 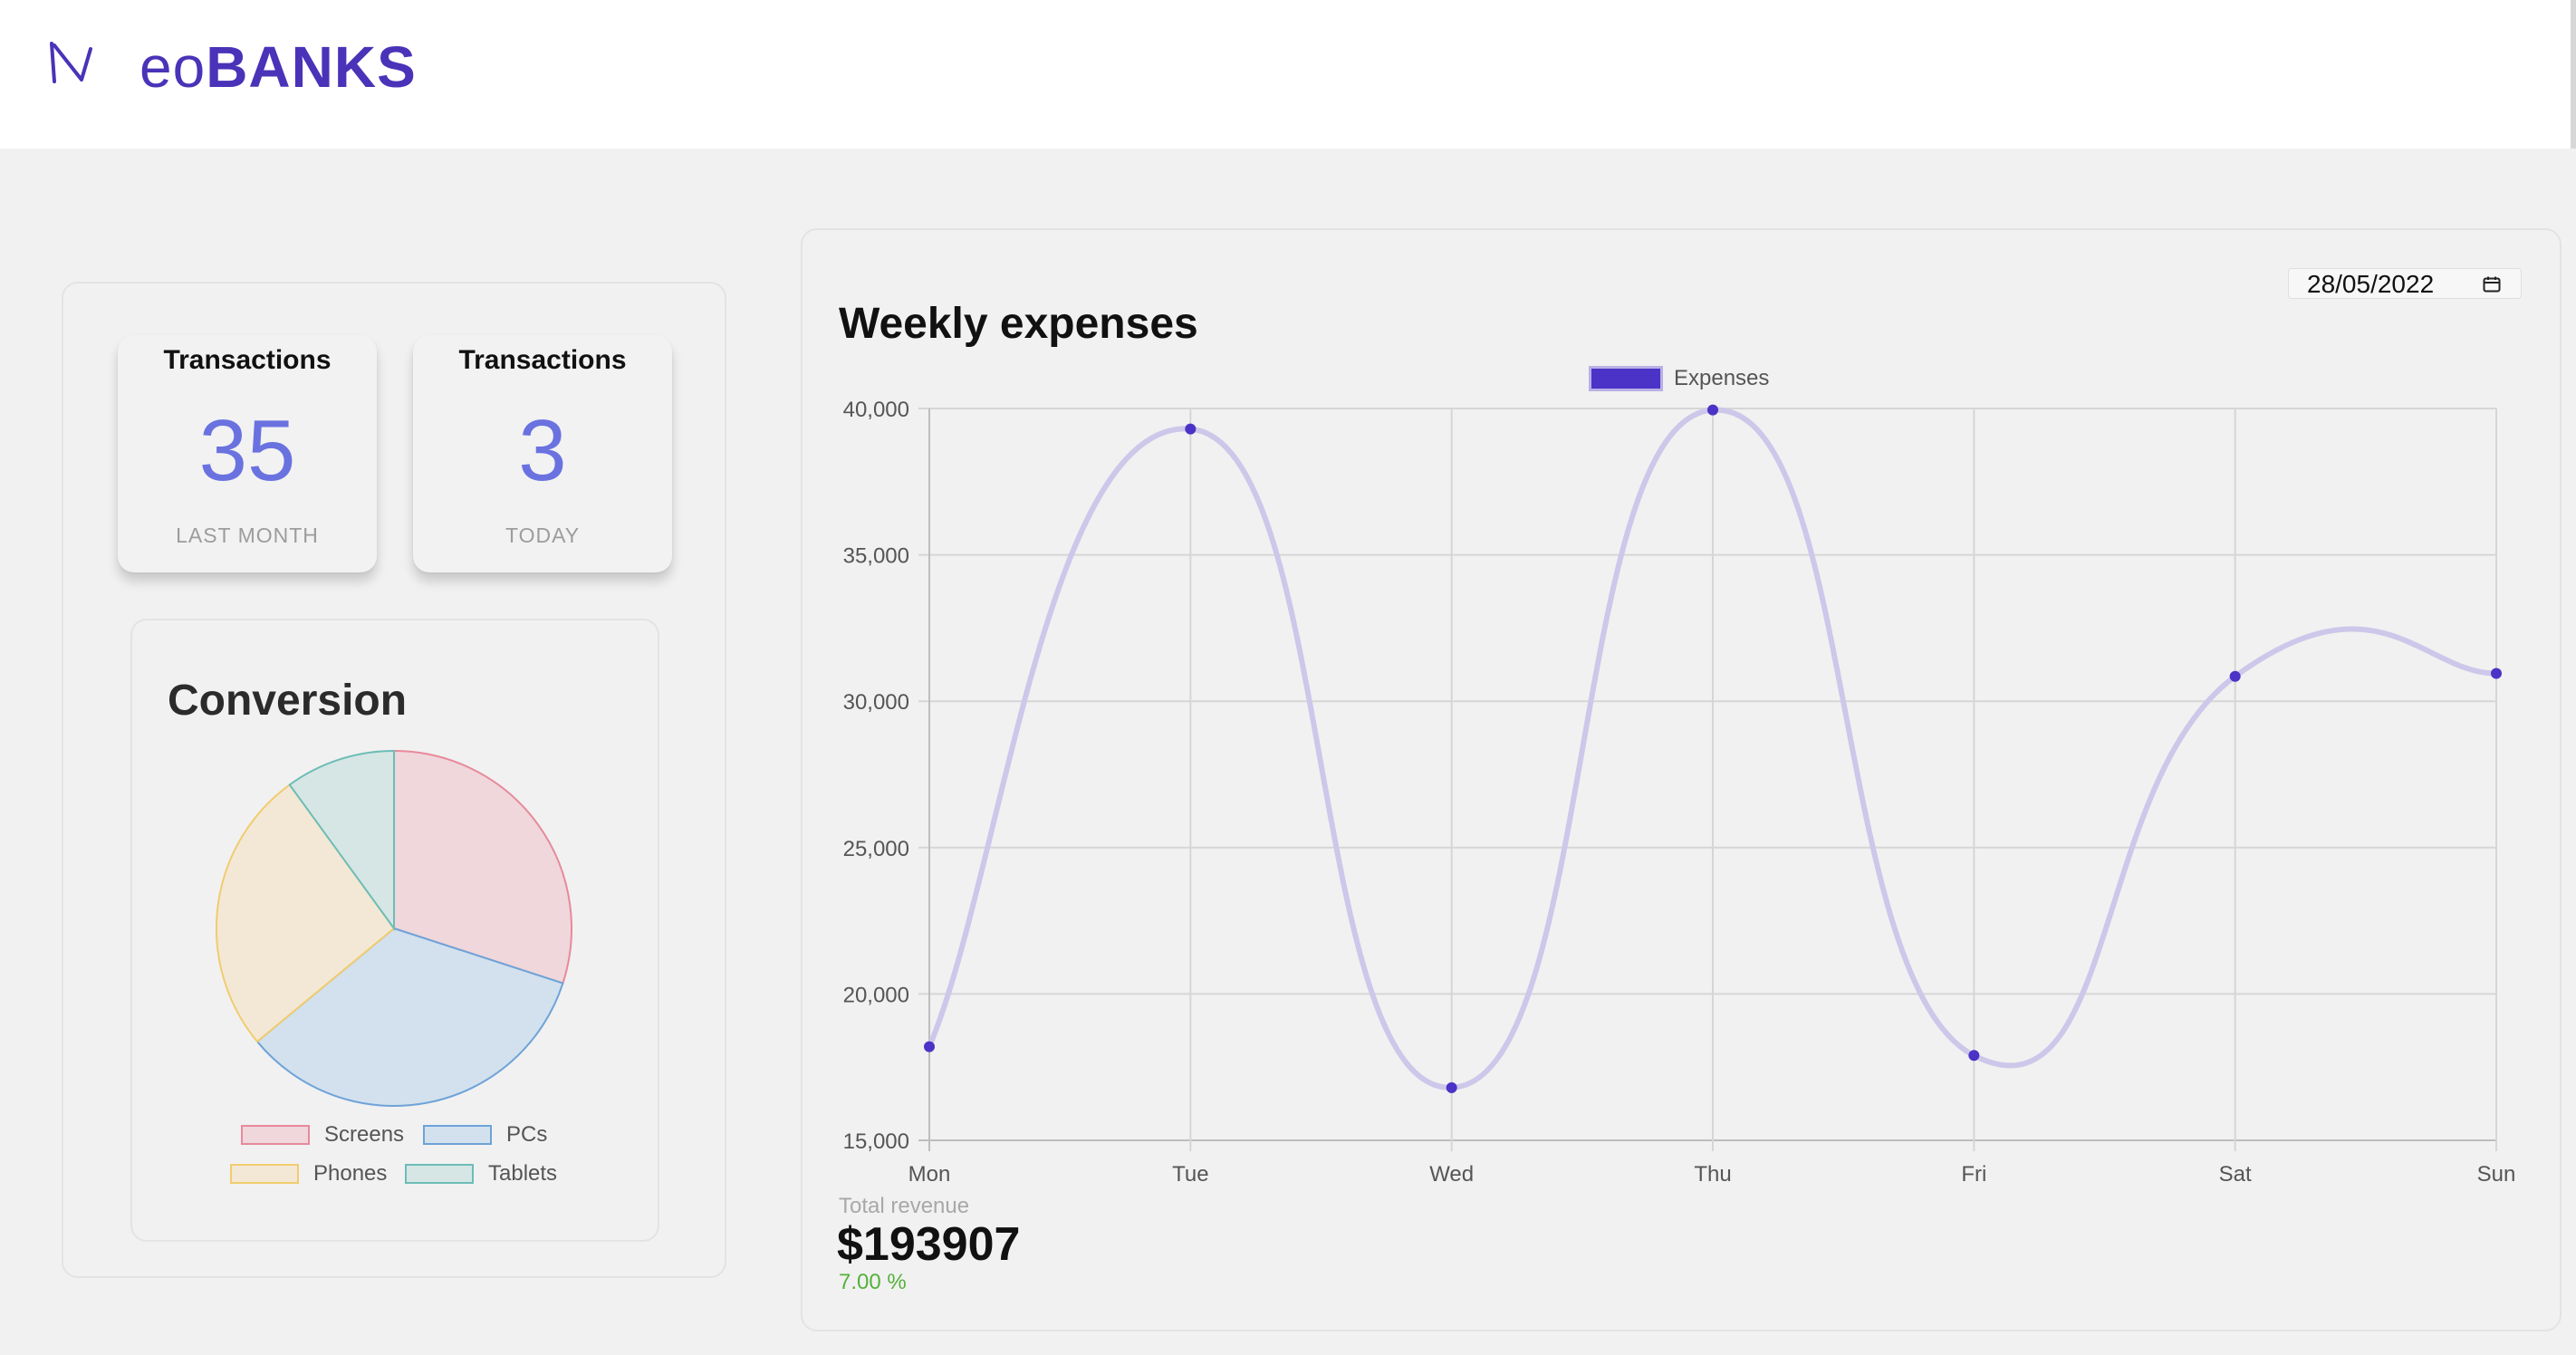 What do you see at coordinates (543, 535) in the screenshot?
I see `stat-sublabel: TODAY` at bounding box center [543, 535].